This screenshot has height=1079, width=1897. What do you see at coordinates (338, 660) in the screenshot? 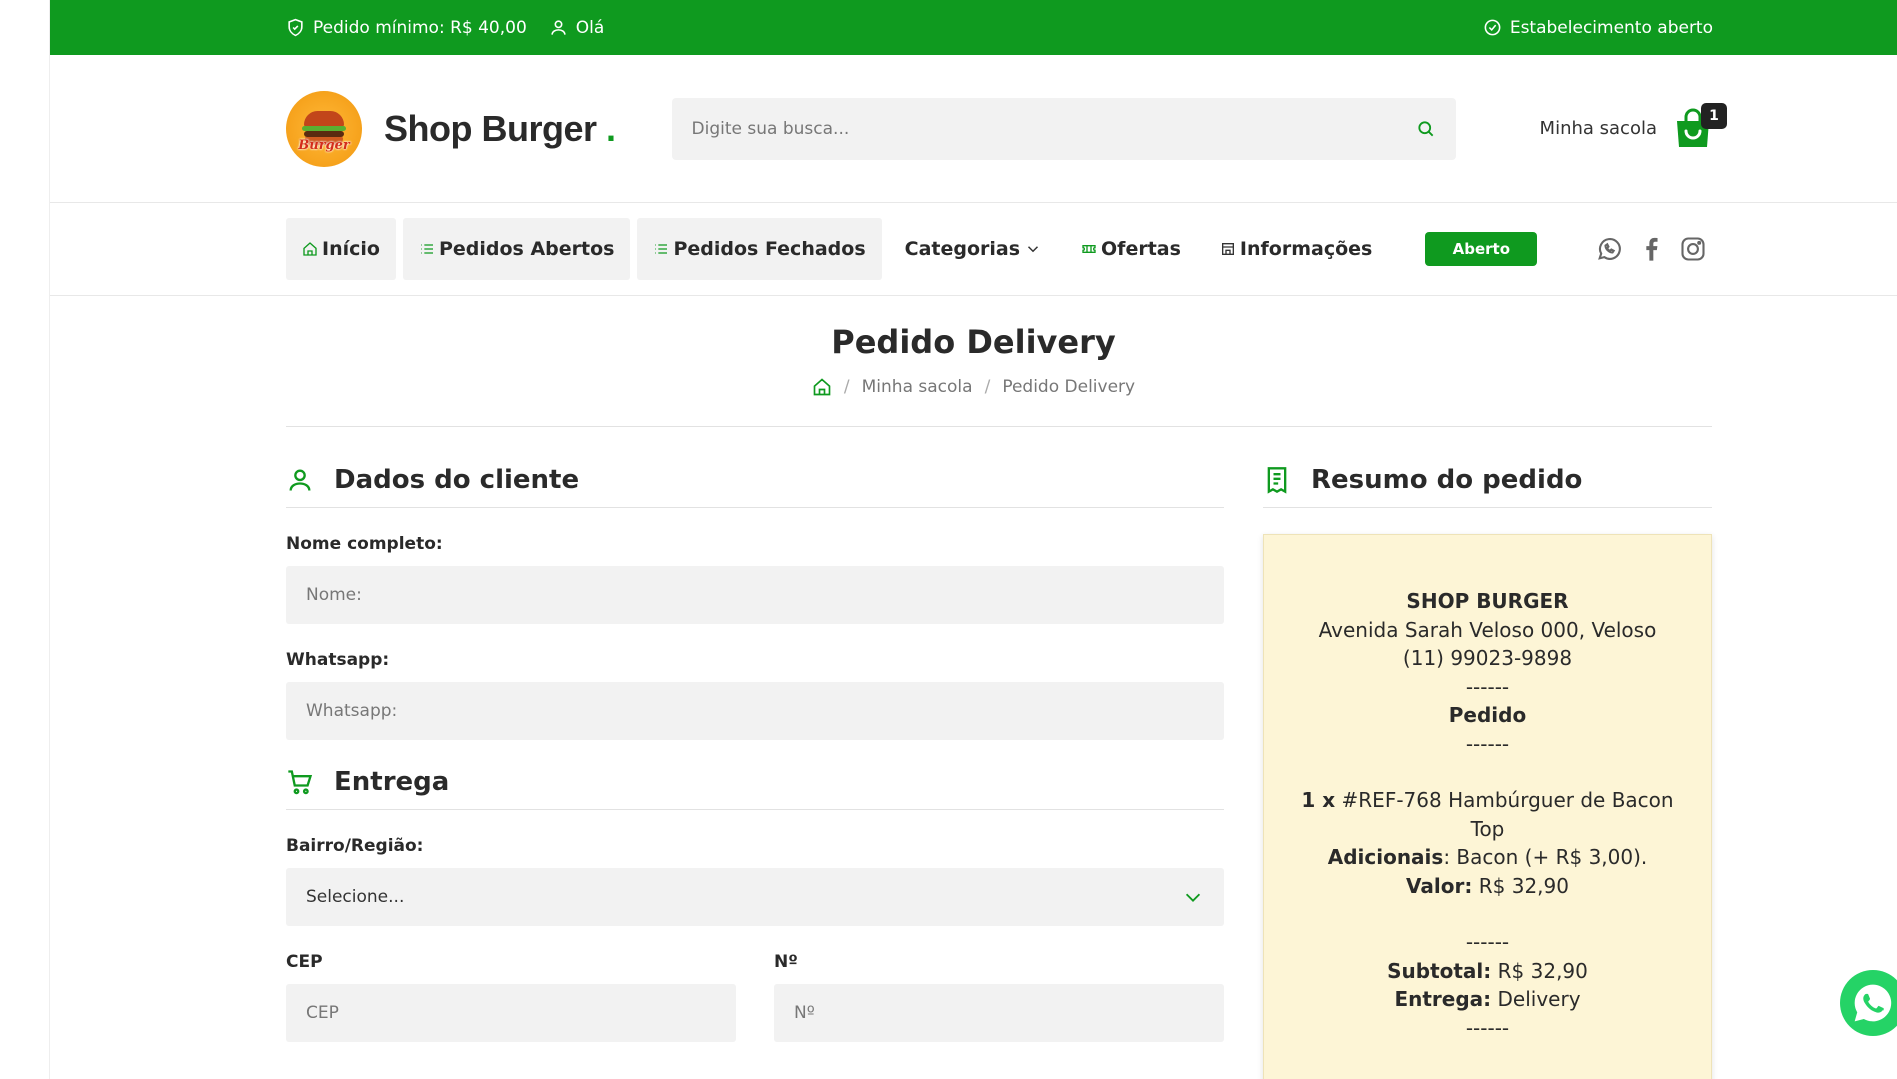
I see `whatsapp-label: Whatsapp:` at bounding box center [338, 660].